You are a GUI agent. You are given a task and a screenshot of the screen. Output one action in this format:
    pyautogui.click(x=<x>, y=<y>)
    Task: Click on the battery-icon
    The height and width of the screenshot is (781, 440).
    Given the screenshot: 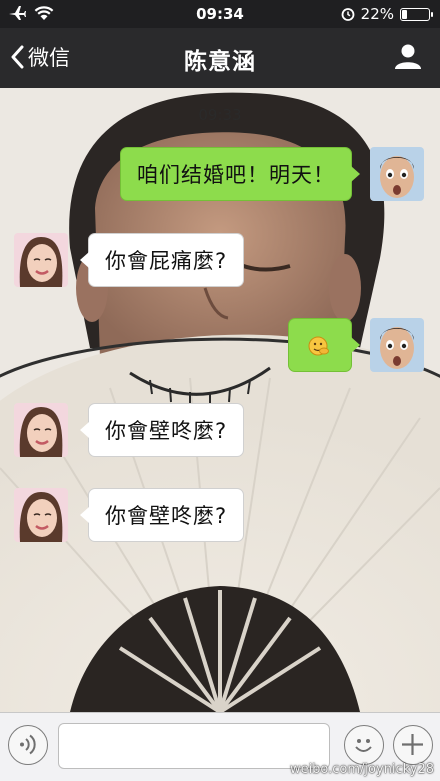 What is the action you would take?
    pyautogui.click(x=416, y=14)
    